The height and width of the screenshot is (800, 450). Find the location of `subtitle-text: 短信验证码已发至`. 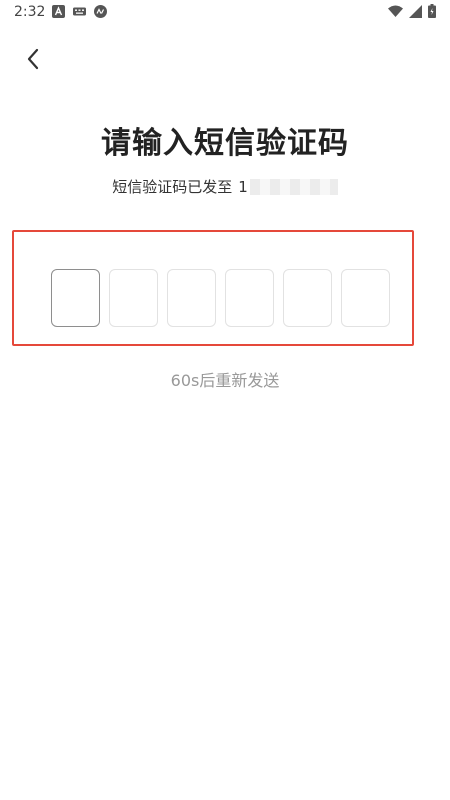

subtitle-text: 短信验证码已发至 is located at coordinates (172, 187).